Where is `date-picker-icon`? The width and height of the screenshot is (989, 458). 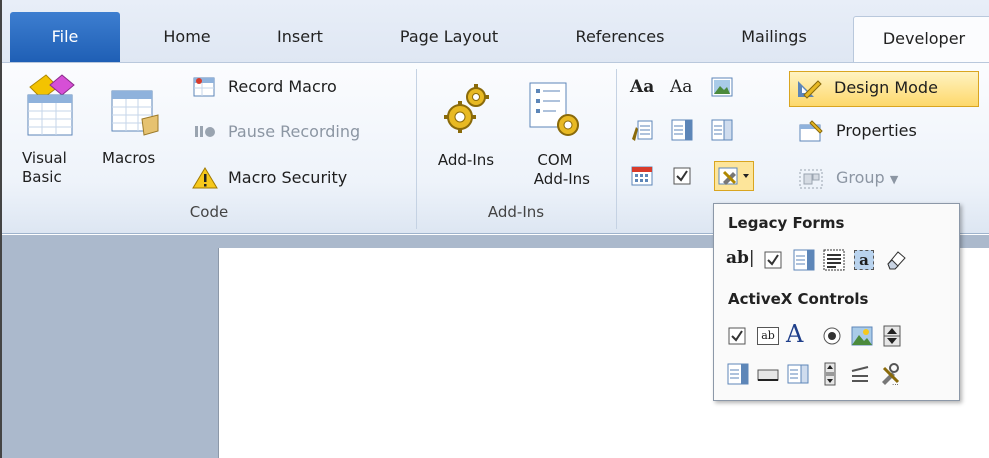 date-picker-icon is located at coordinates (642, 176).